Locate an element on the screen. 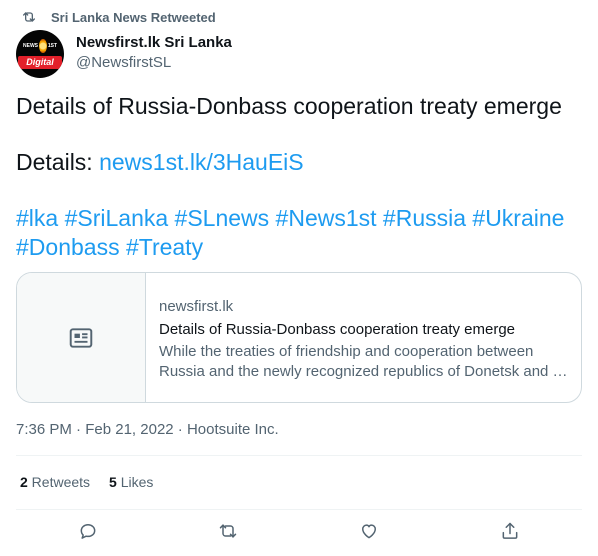  like-icon is located at coordinates (369, 531).